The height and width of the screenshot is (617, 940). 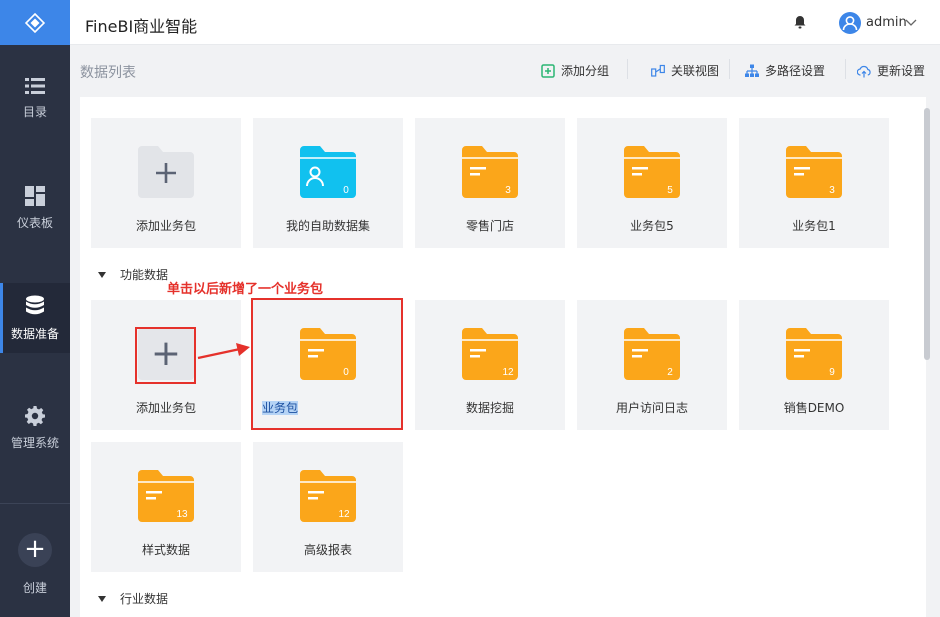 What do you see at coordinates (166, 172) in the screenshot?
I see `folder-add-icon` at bounding box center [166, 172].